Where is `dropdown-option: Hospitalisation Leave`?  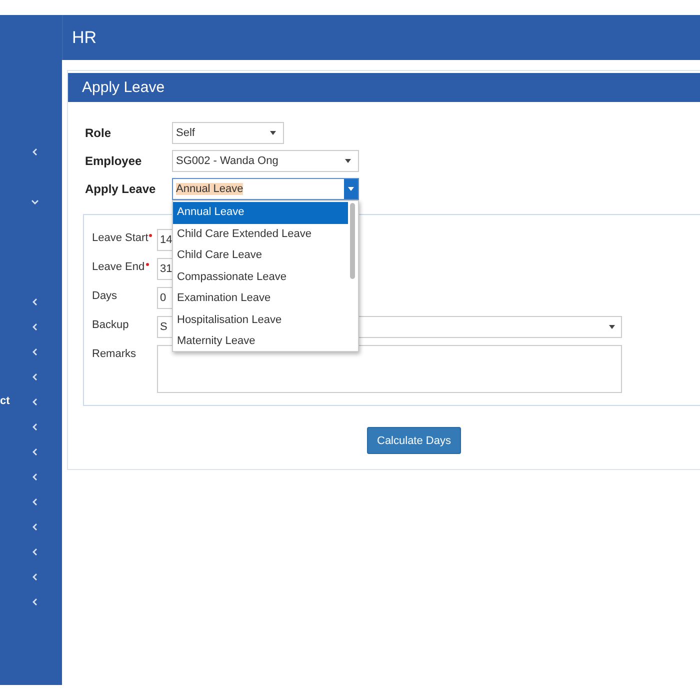 dropdown-option: Hospitalisation Leave is located at coordinates (260, 320).